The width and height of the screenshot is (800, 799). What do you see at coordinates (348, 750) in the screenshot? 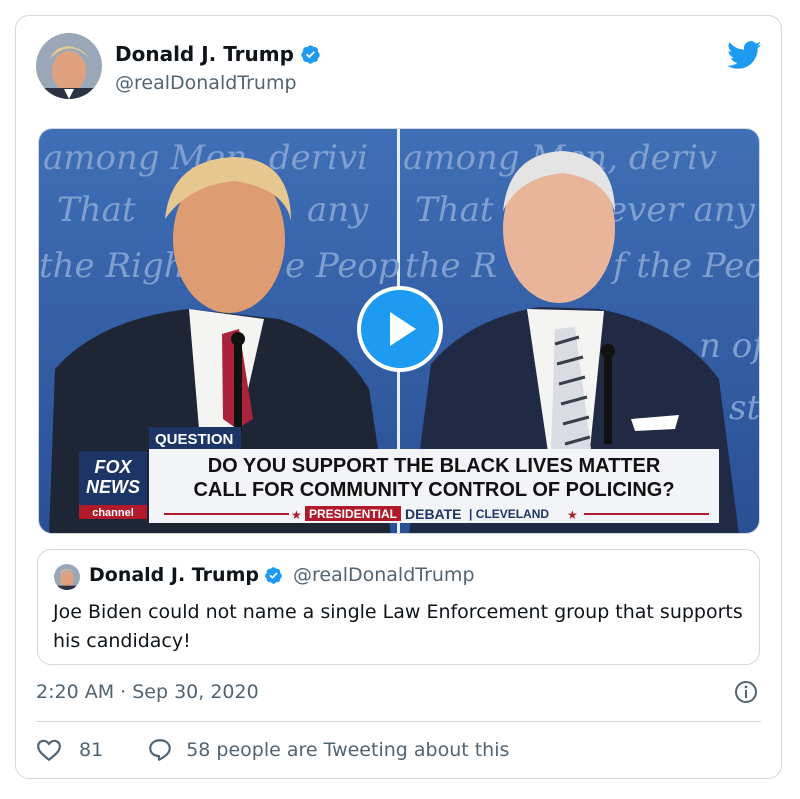
I see `reply-text: 58 people are Tweeting about this` at bounding box center [348, 750].